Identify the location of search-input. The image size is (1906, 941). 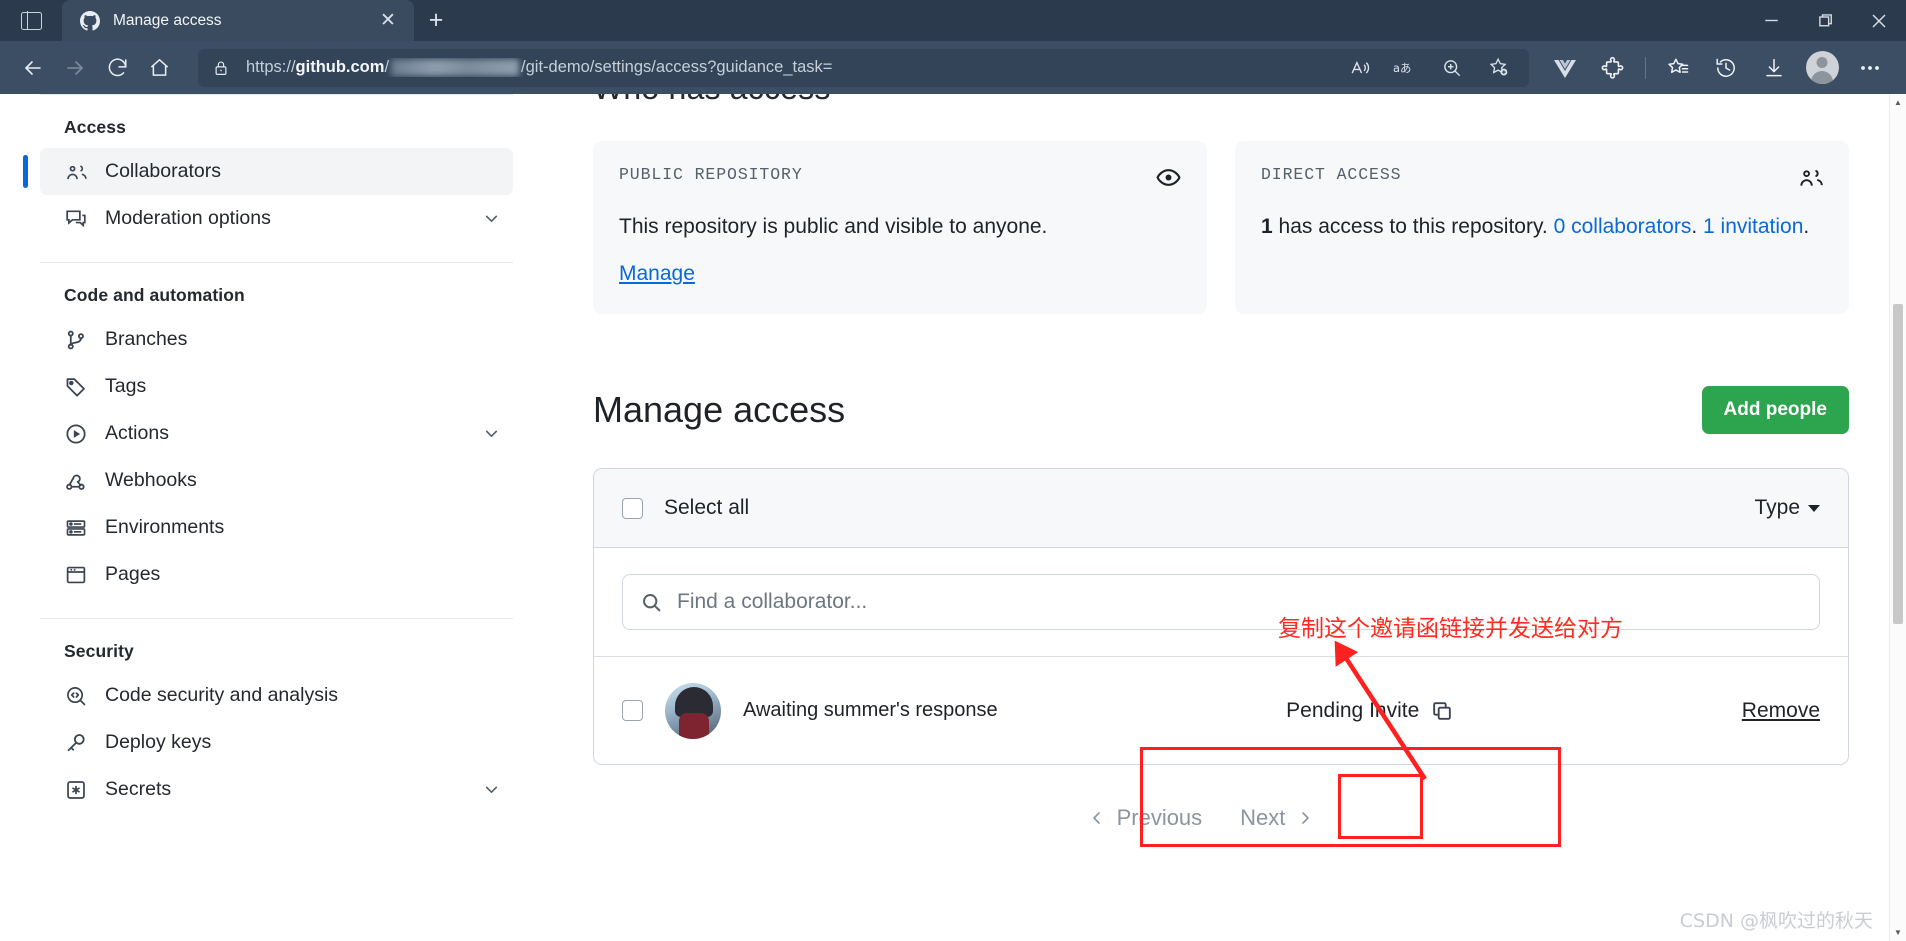
(1239, 602).